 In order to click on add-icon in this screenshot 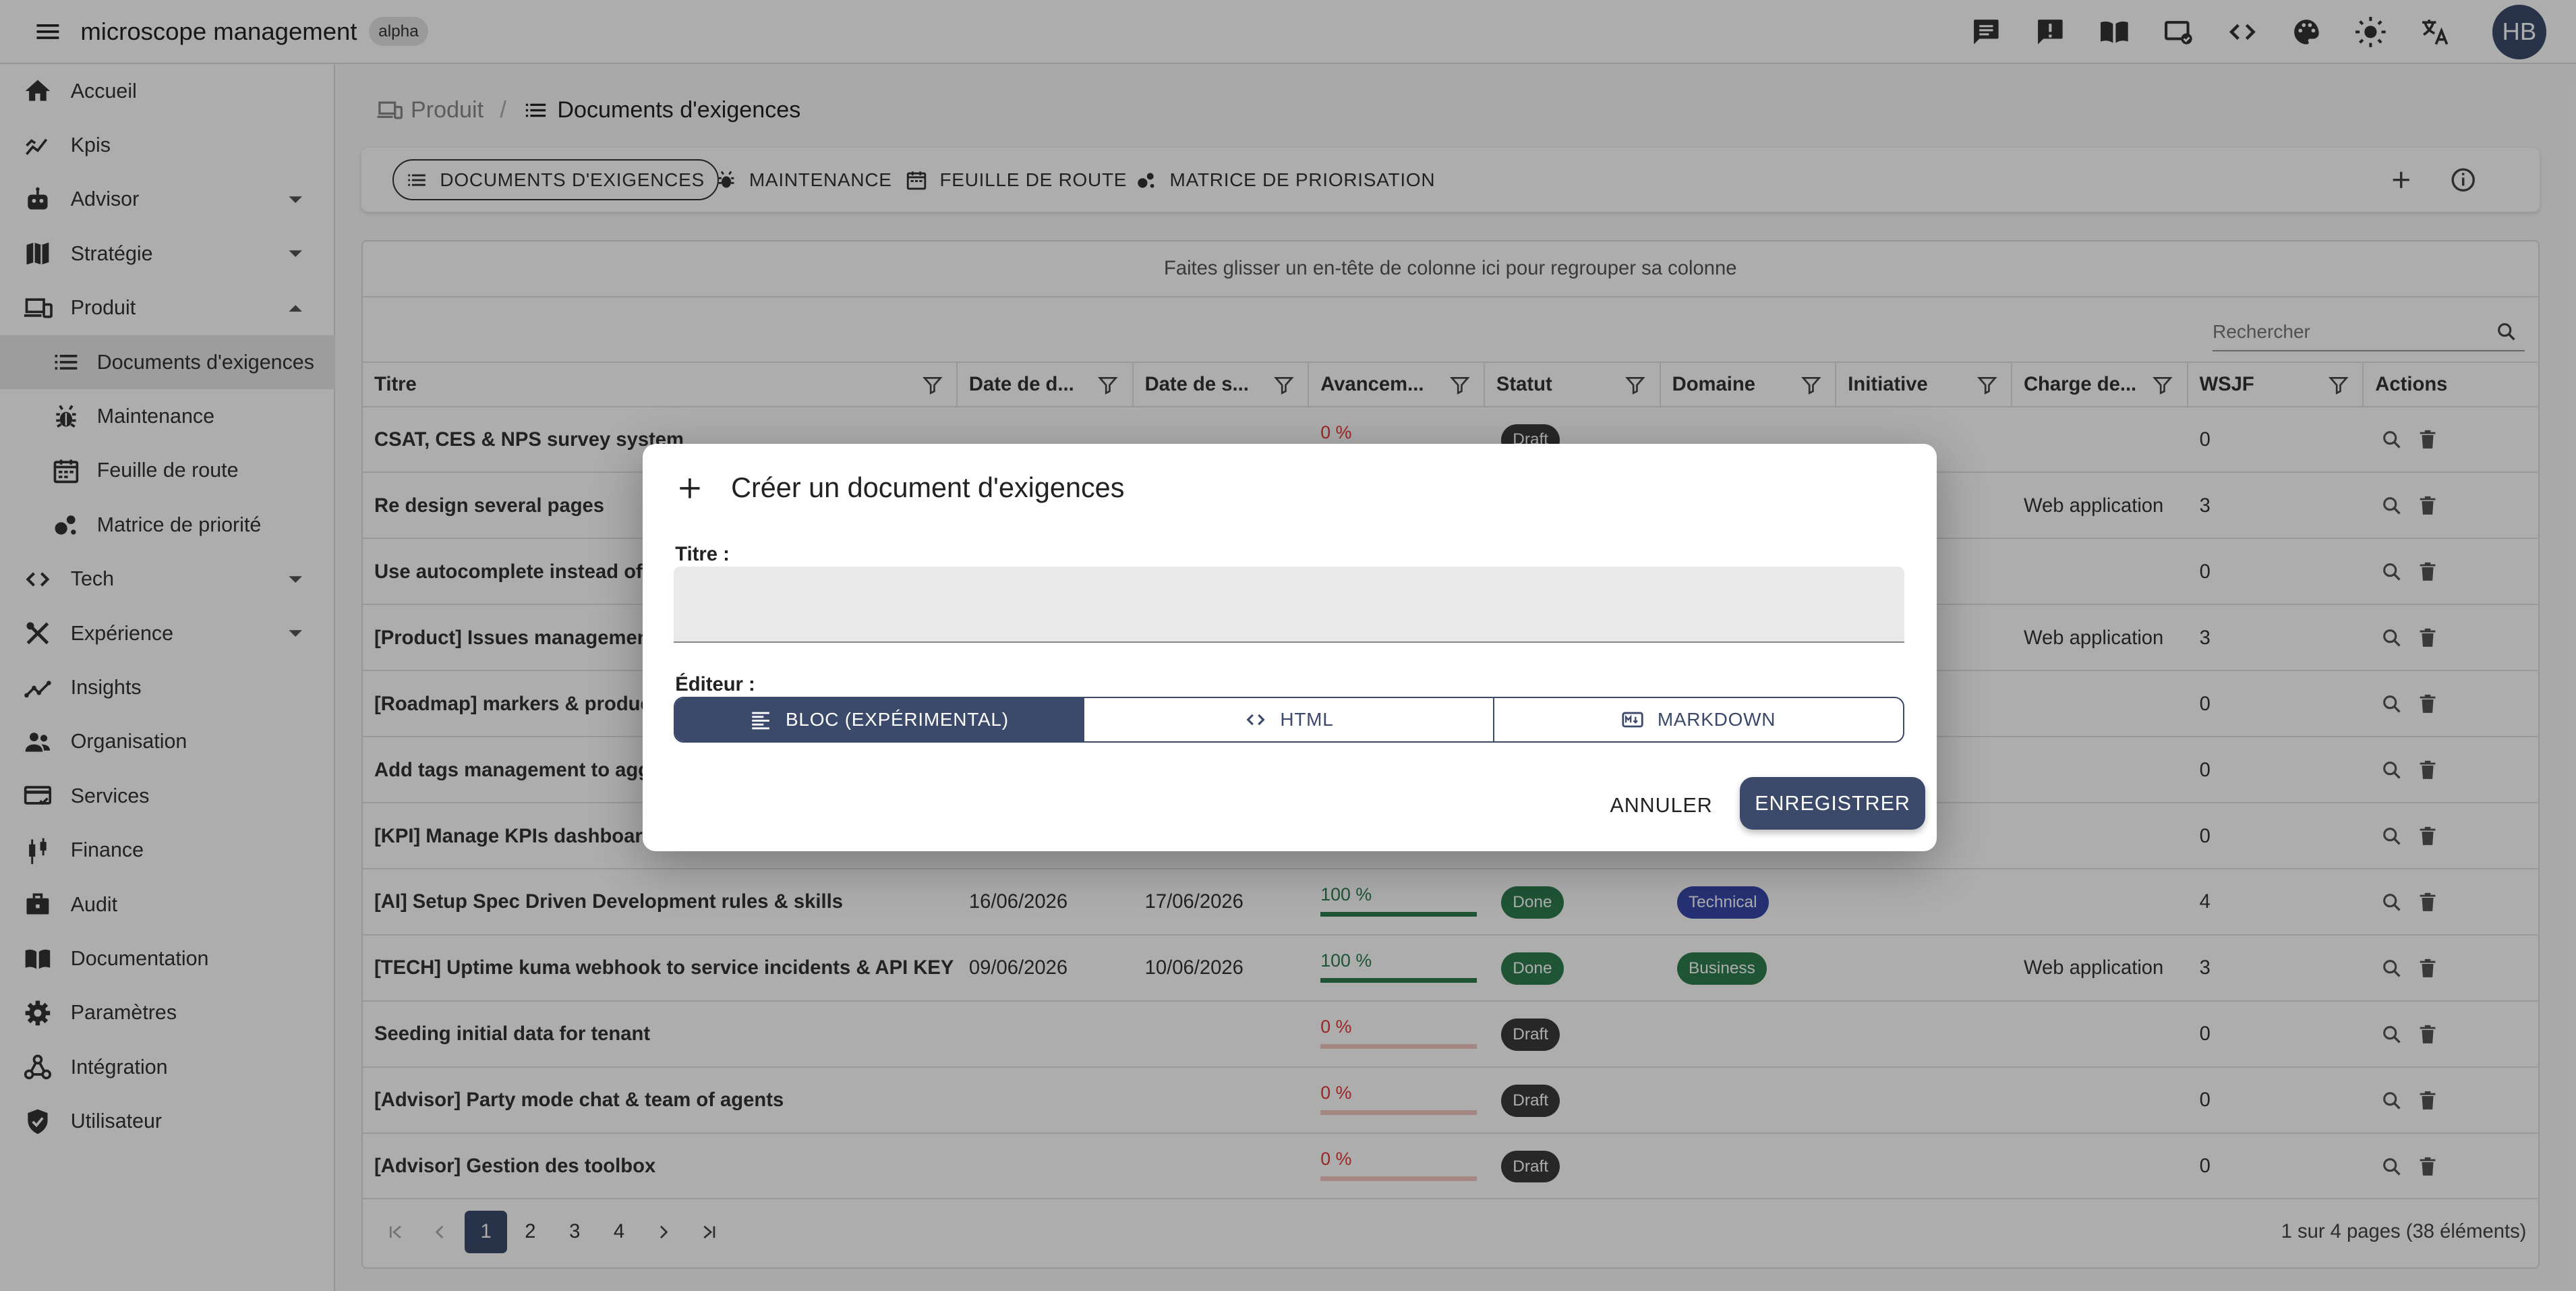, I will do `click(690, 488)`.